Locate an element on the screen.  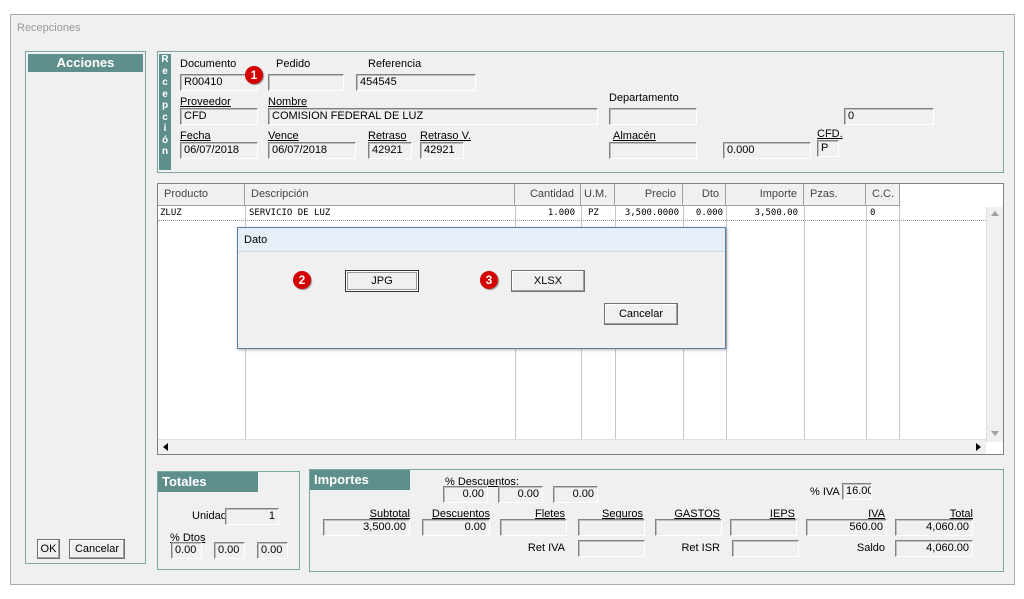
vence-field: 06/07/2018 is located at coordinates (312, 150).